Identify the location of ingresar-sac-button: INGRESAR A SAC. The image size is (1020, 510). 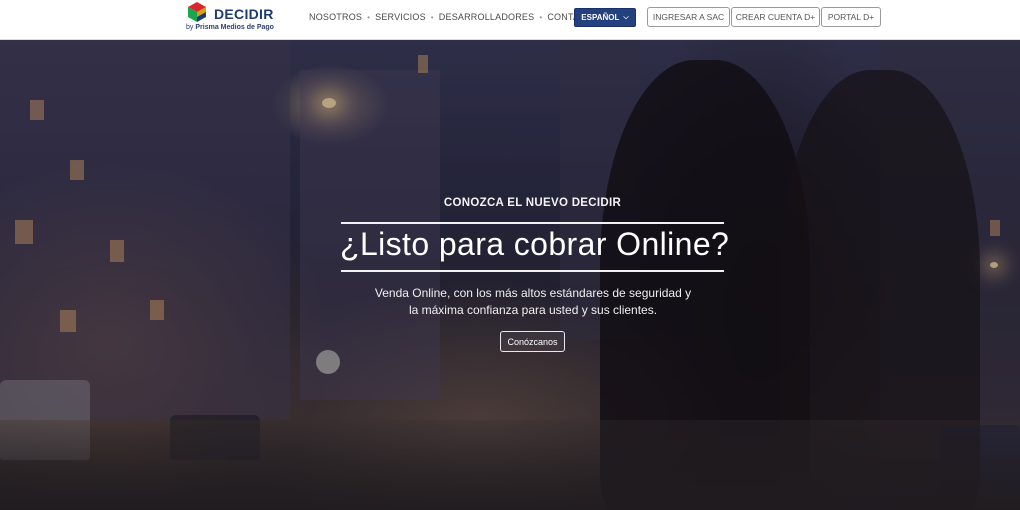
(688, 17).